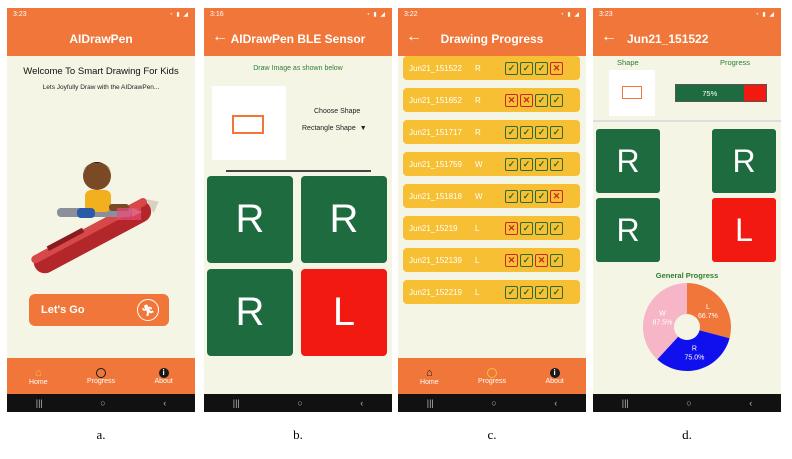  What do you see at coordinates (97, 176) in the screenshot?
I see `kid-head` at bounding box center [97, 176].